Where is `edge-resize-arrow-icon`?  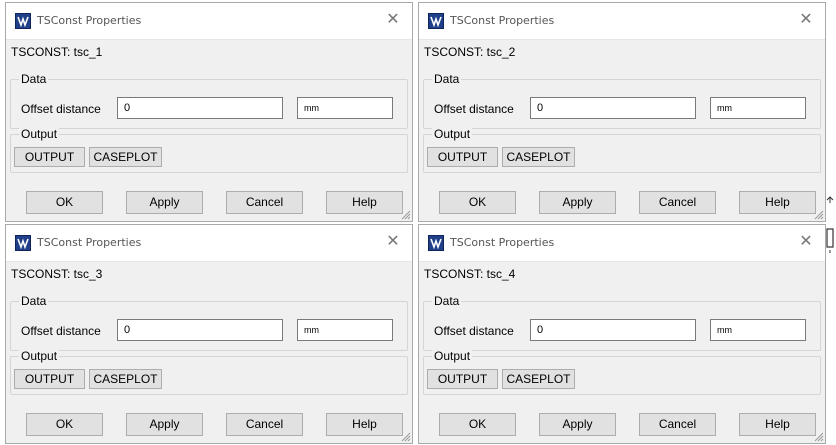 edge-resize-arrow-icon is located at coordinates (830, 224).